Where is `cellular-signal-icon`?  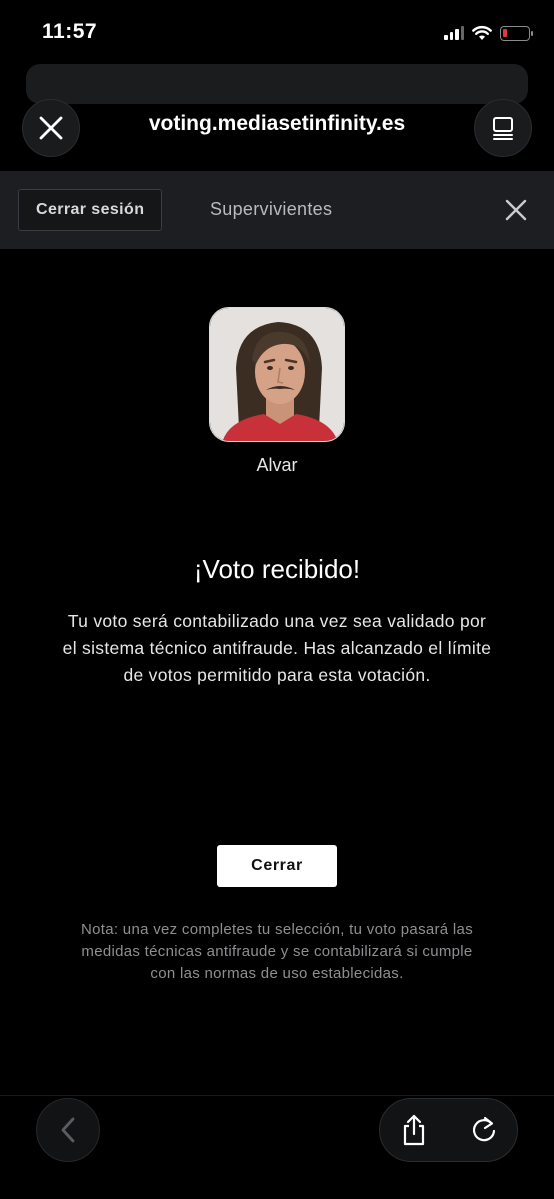 cellular-signal-icon is located at coordinates (454, 33).